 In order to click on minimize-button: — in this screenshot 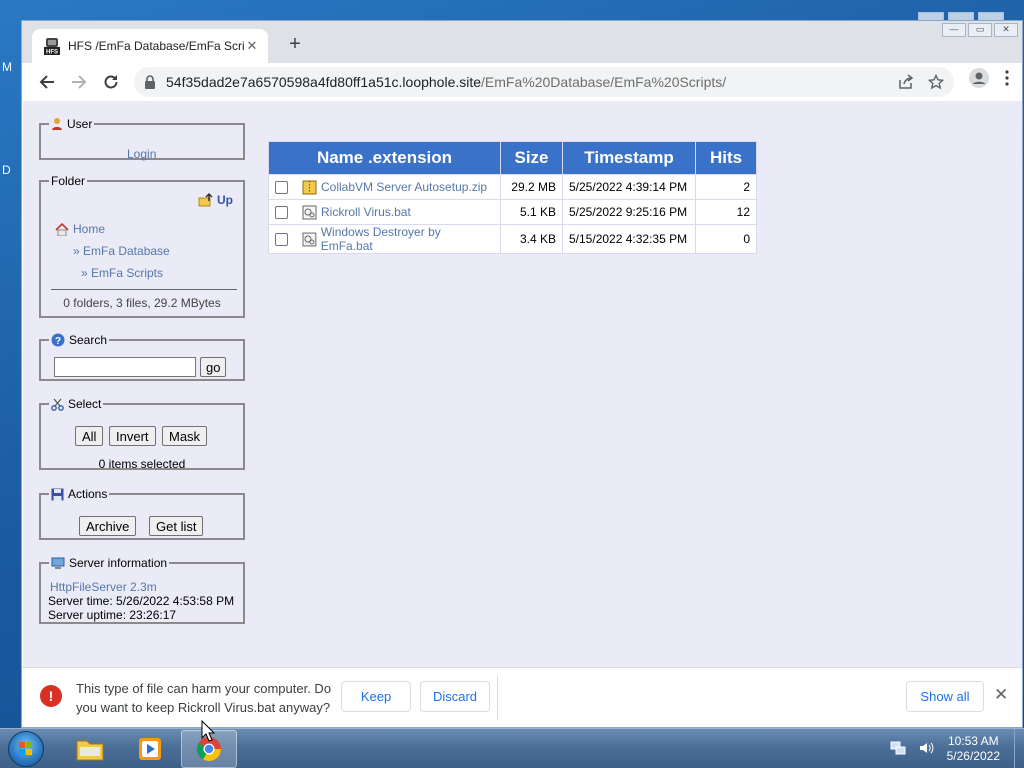, I will do `click(954, 30)`.